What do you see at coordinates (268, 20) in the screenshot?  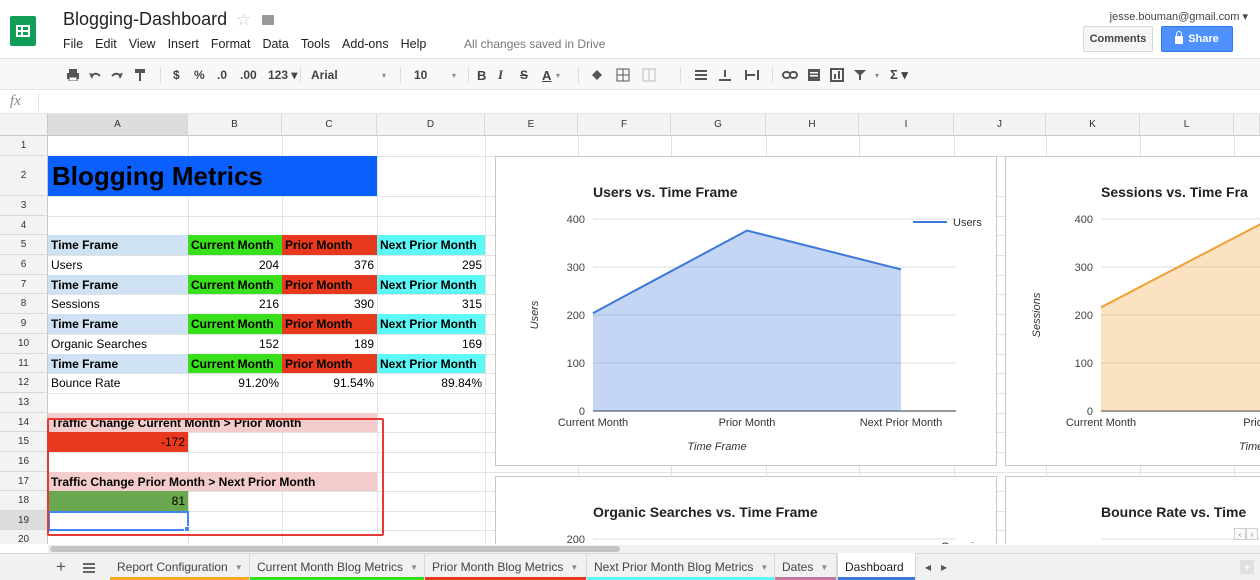 I see `folder-icon` at bounding box center [268, 20].